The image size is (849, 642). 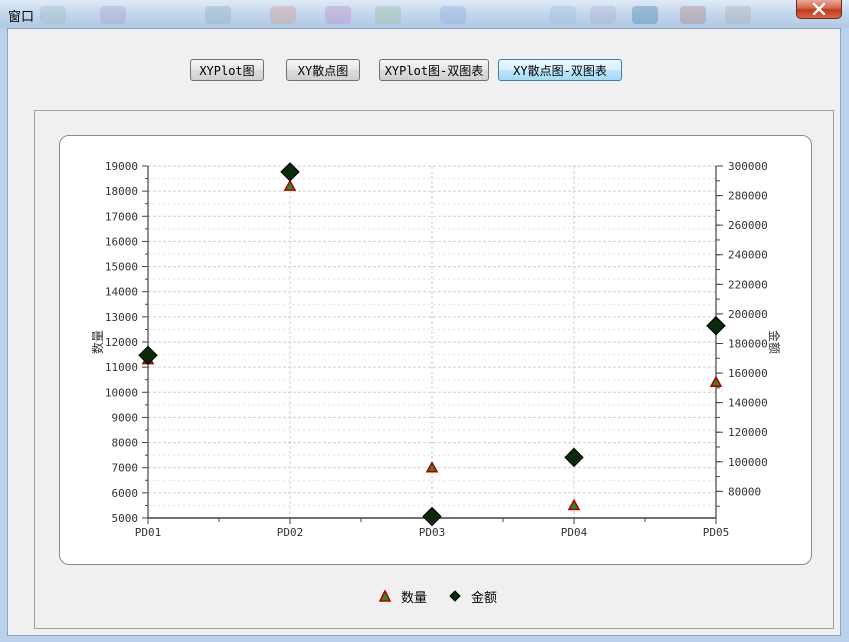 What do you see at coordinates (125, 493) in the screenshot?
I see `y-left-tick-label: 6000` at bounding box center [125, 493].